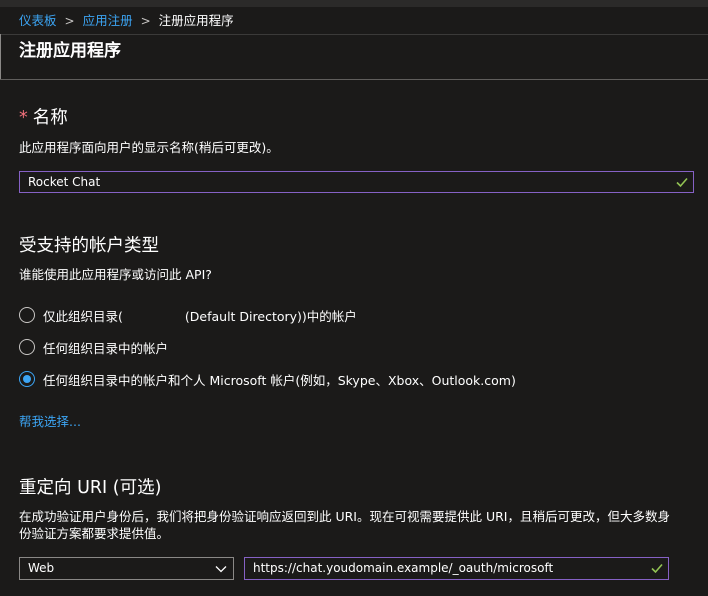 The height and width of the screenshot is (596, 708). What do you see at coordinates (41, 568) in the screenshot?
I see `platform-select-value: Web` at bounding box center [41, 568].